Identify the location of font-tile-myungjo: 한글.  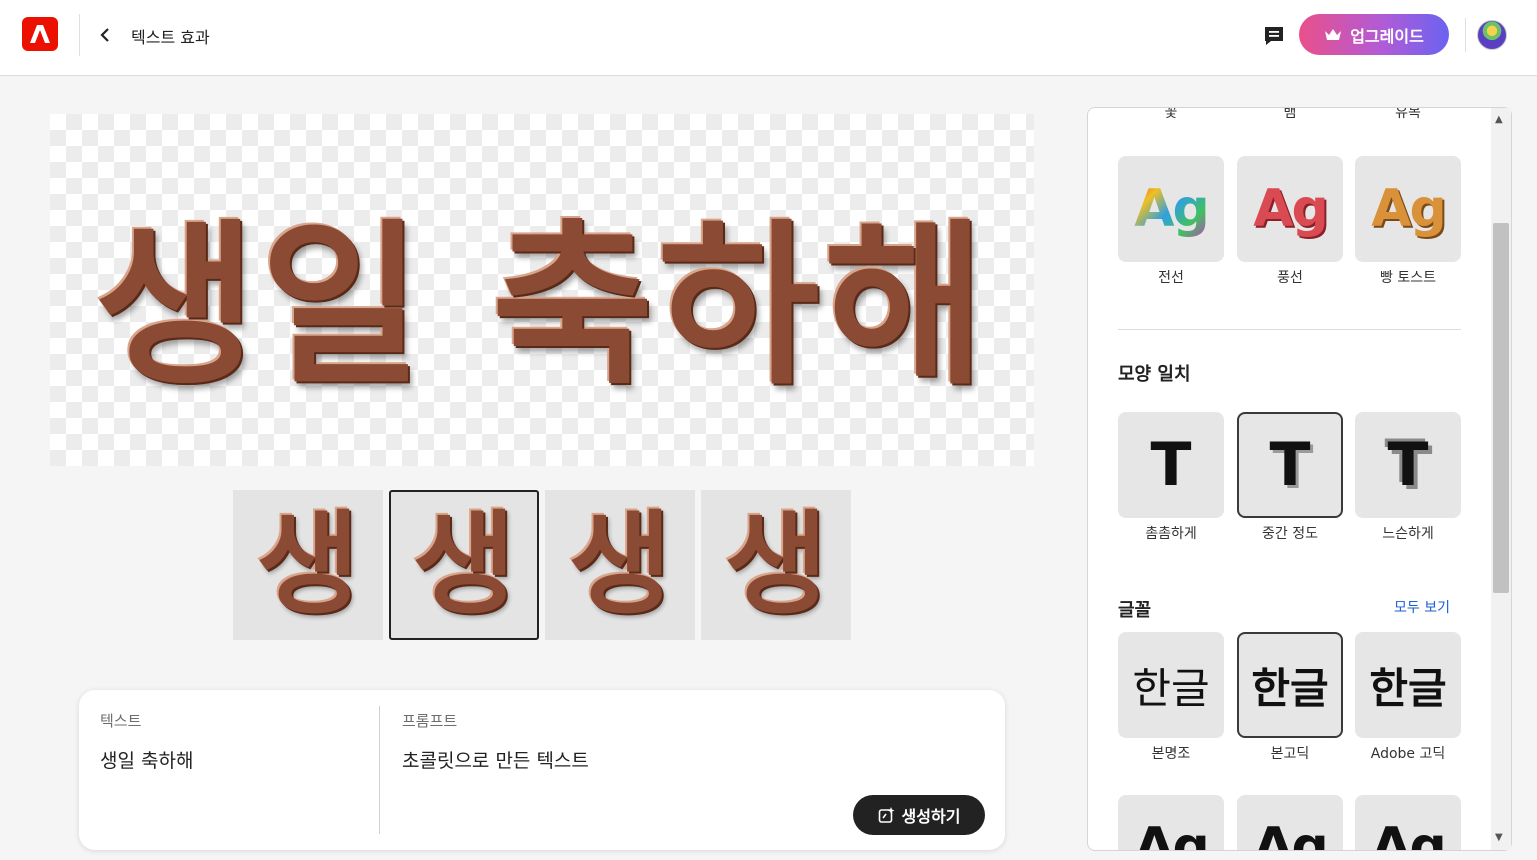
(1171, 685).